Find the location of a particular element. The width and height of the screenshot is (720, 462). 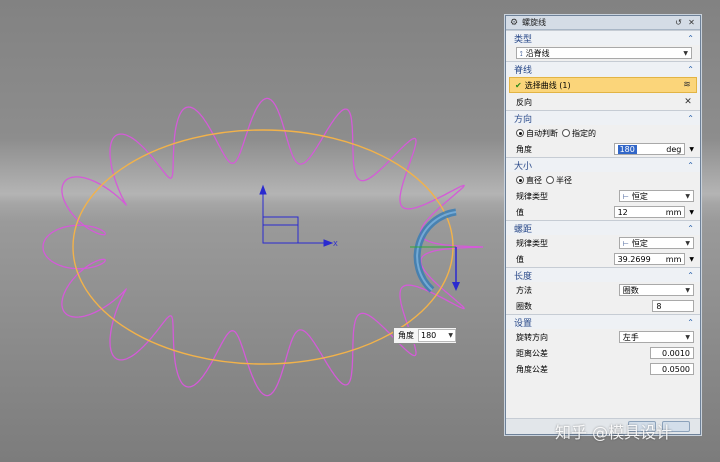

section-spine-header: 脊线 ⌃ is located at coordinates (603, 68).